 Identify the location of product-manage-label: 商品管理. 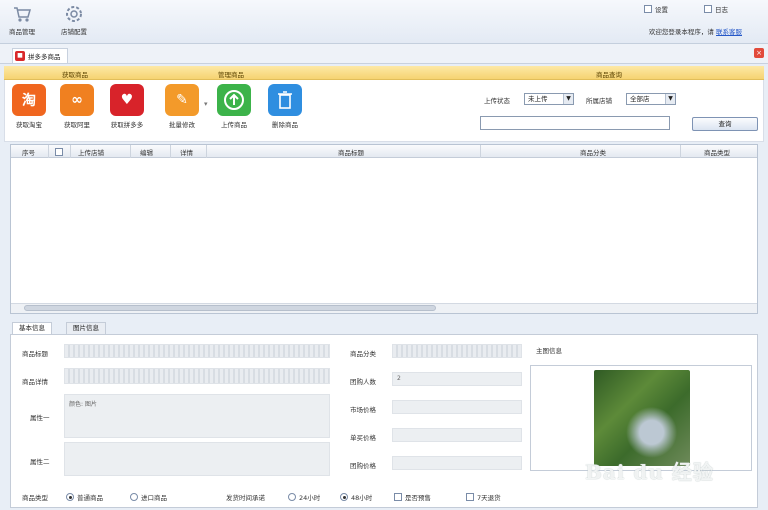
(22, 32).